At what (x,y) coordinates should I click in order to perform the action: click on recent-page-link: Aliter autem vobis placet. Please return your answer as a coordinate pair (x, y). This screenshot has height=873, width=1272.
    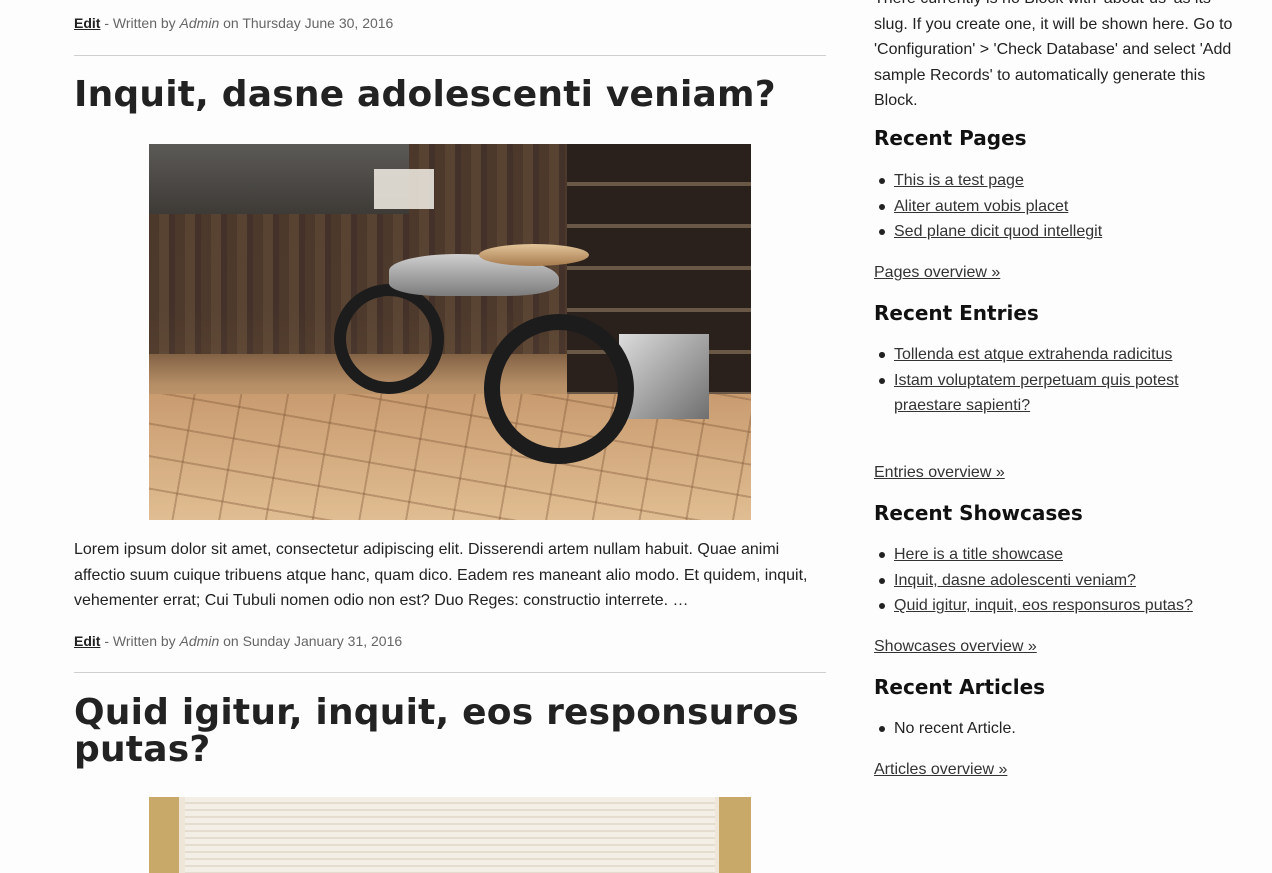
    Looking at the image, I should click on (981, 206).